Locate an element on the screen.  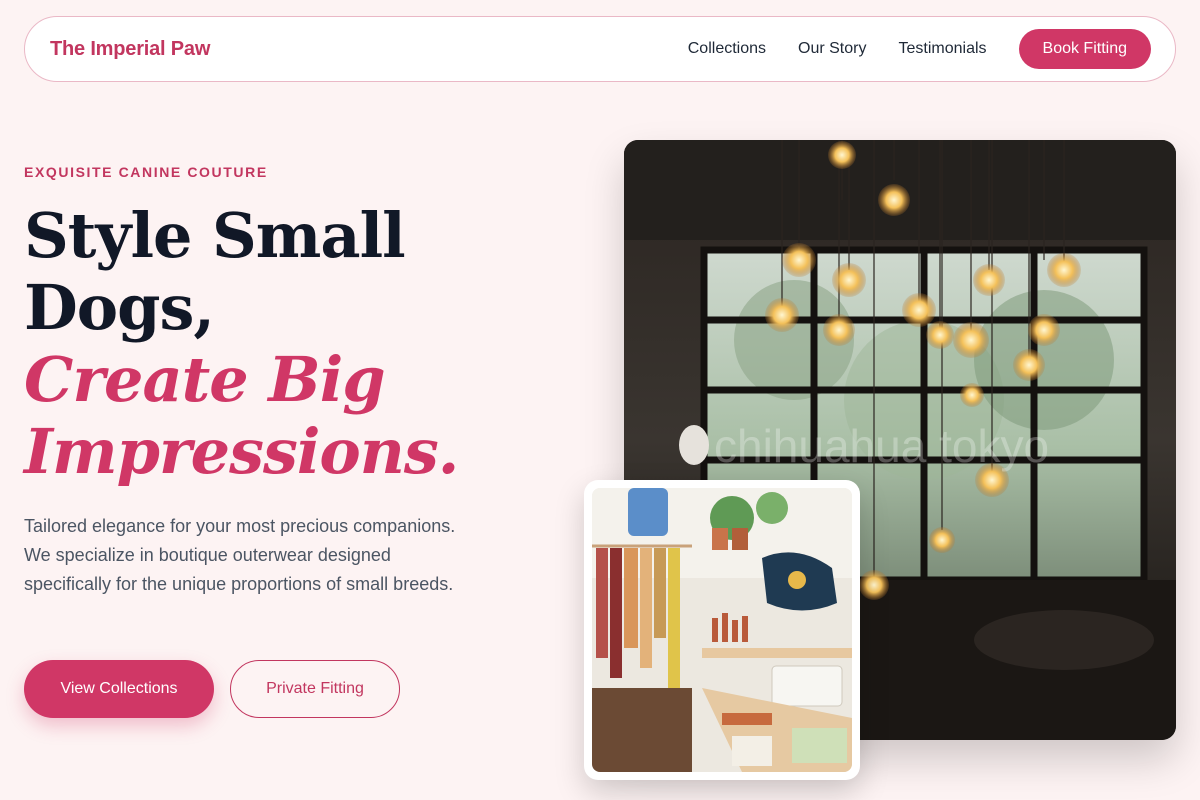
view-collections-button: View Collections is located at coordinates (119, 689).